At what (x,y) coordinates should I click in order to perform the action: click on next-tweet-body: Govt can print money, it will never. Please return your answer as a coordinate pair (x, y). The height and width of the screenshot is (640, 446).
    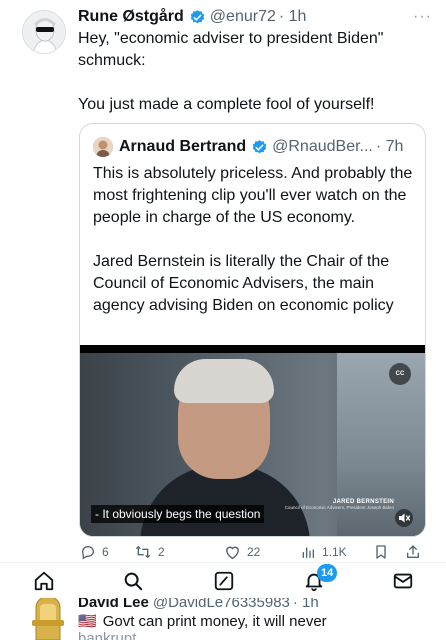
    Looking at the image, I should click on (214, 621).